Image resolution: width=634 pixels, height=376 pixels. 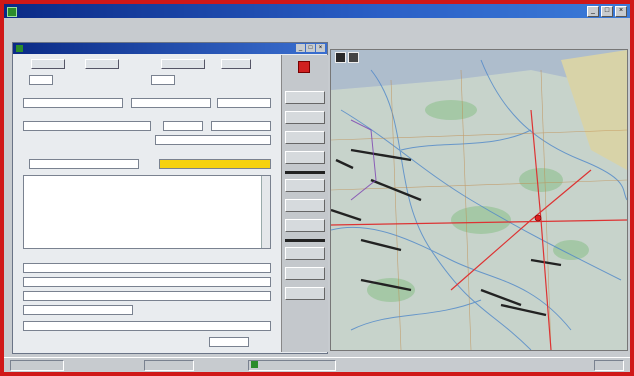 What do you see at coordinates (317, 23) in the screenshot?
I see `menu-bar` at bounding box center [317, 23].